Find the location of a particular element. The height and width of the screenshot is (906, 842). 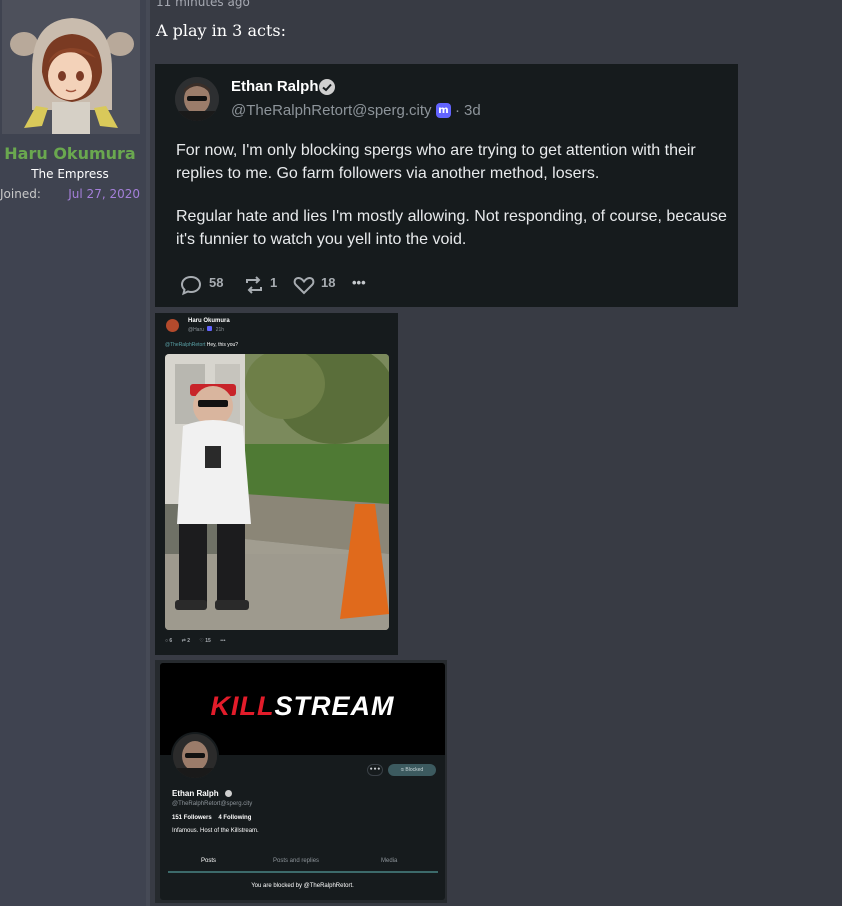

joined-label: Joined: is located at coordinates (20, 194).